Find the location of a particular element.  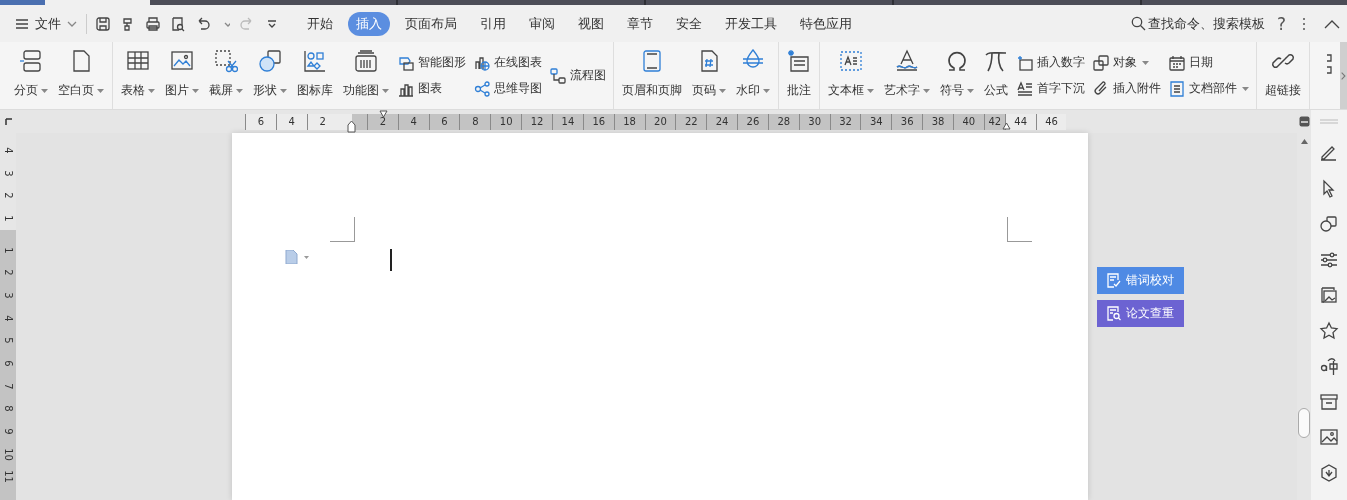

mind-map-icon is located at coordinates (482, 88).